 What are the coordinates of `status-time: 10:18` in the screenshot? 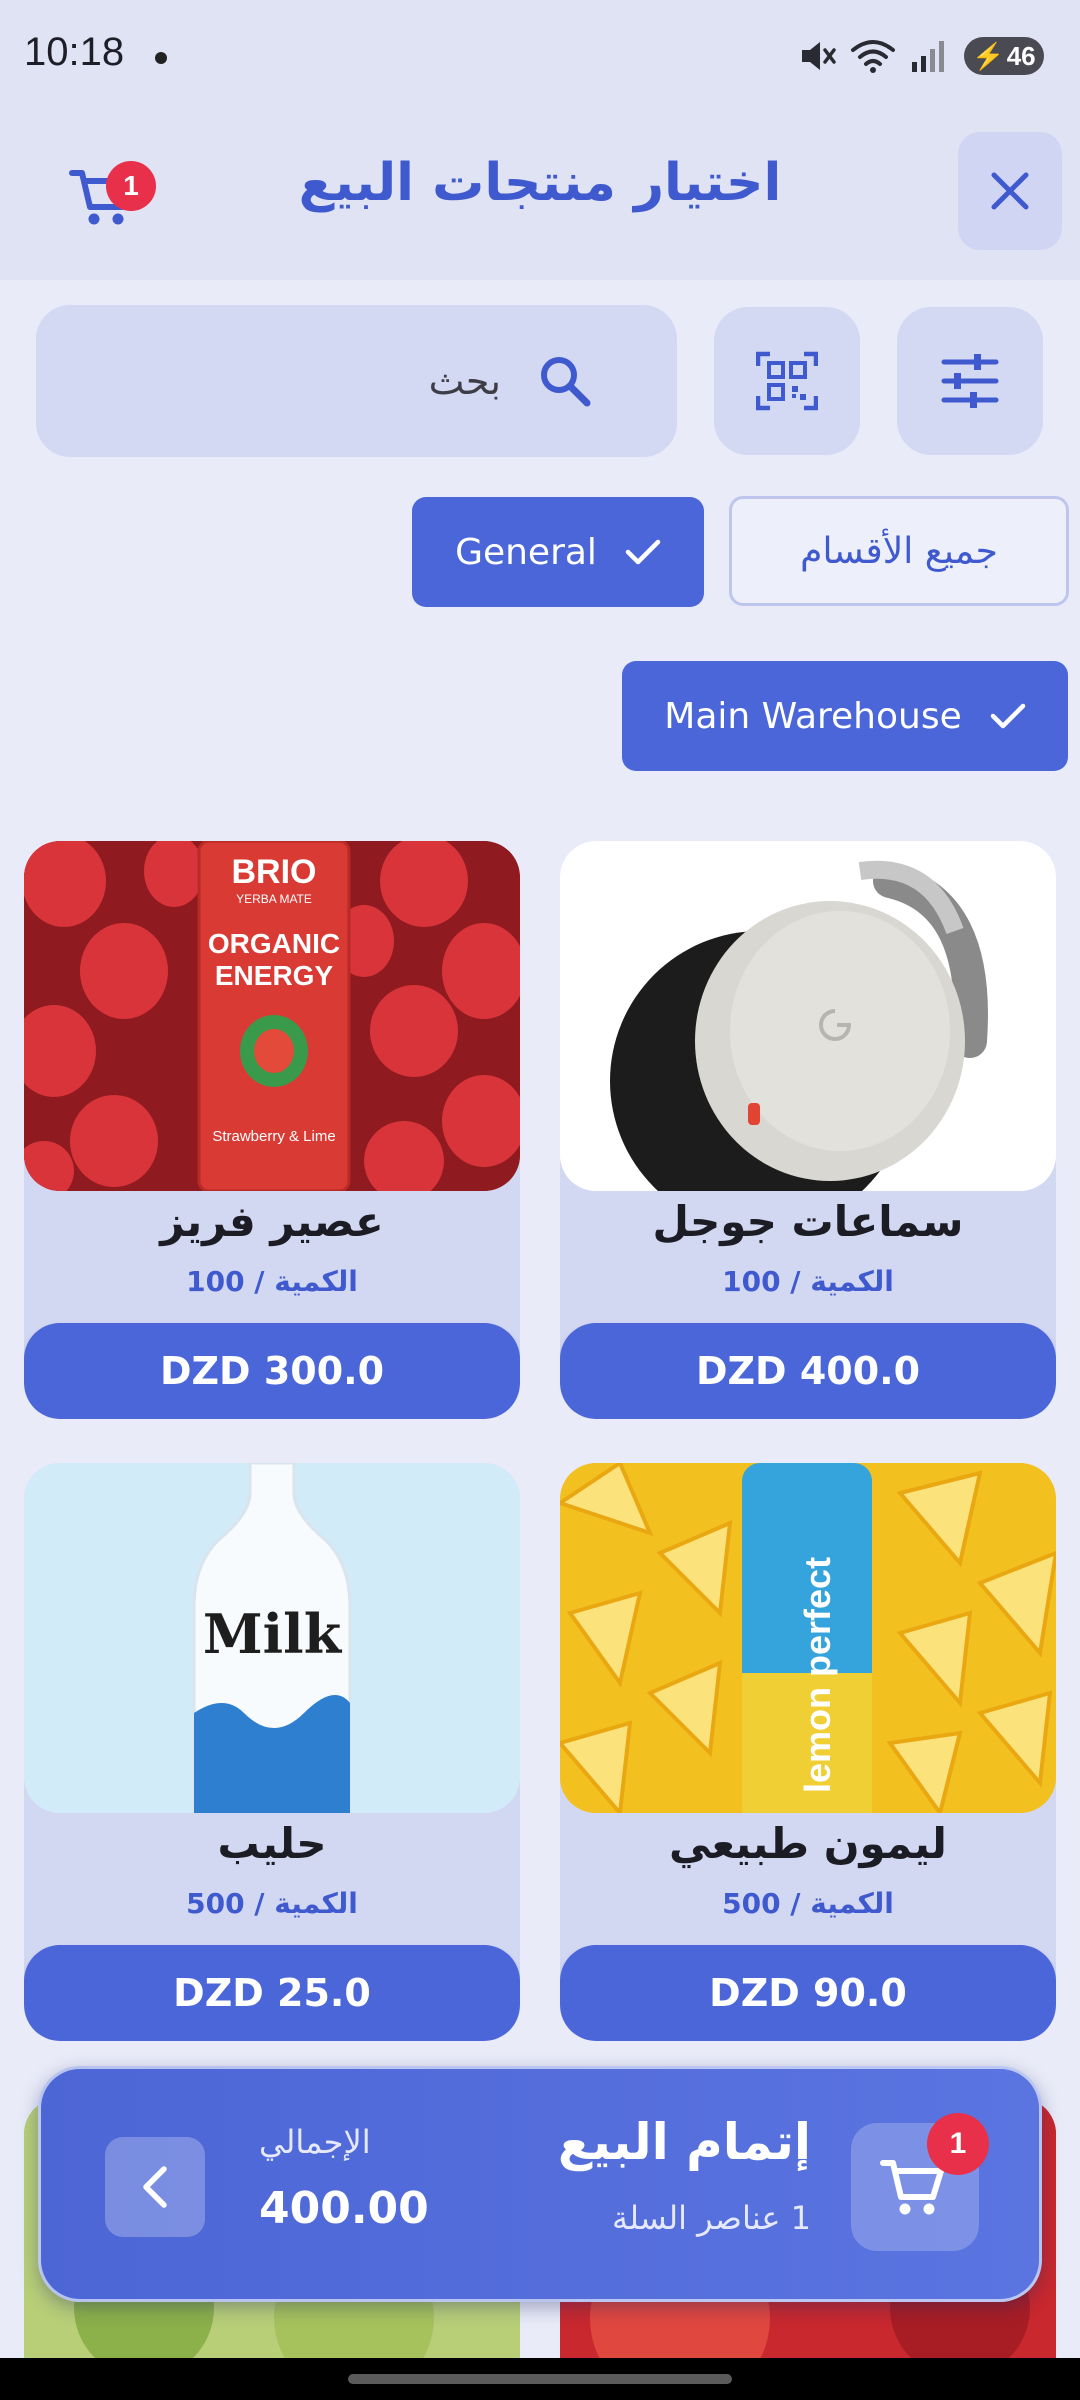 It's located at (74, 52).